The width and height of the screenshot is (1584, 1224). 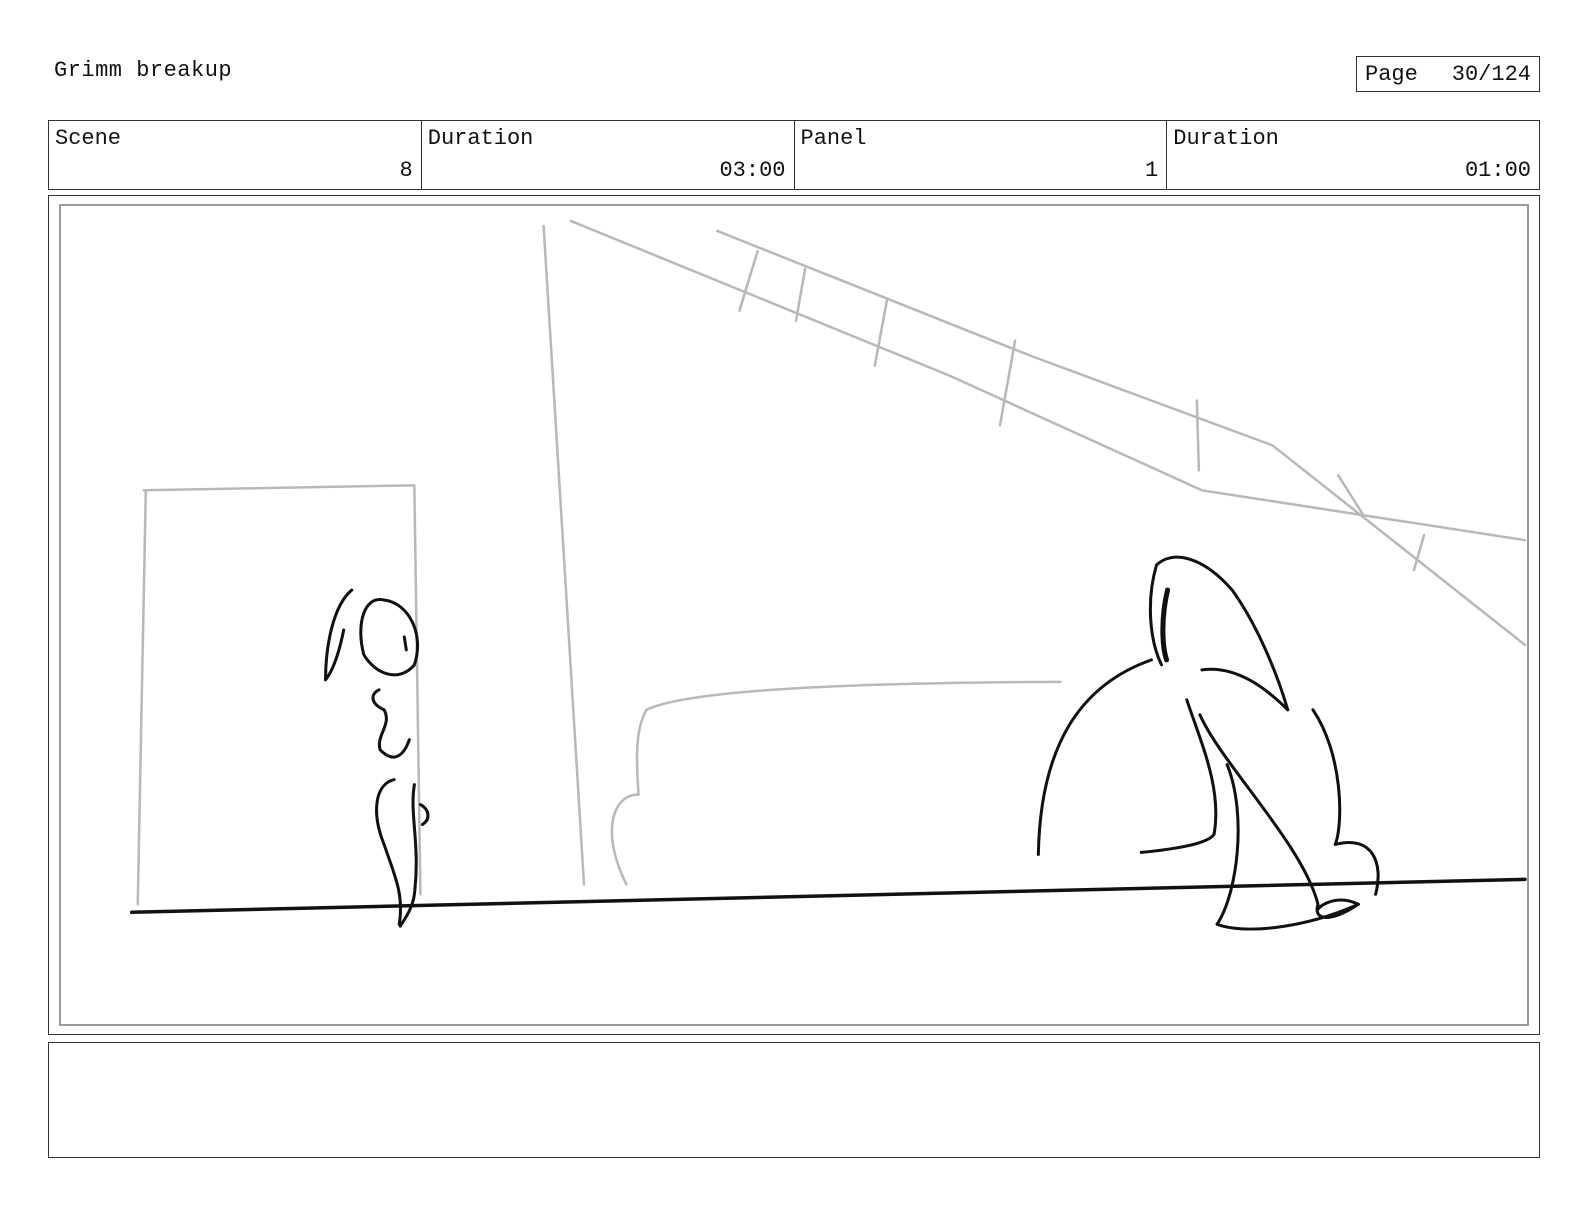 I want to click on panel-label: Panel, so click(x=833, y=138).